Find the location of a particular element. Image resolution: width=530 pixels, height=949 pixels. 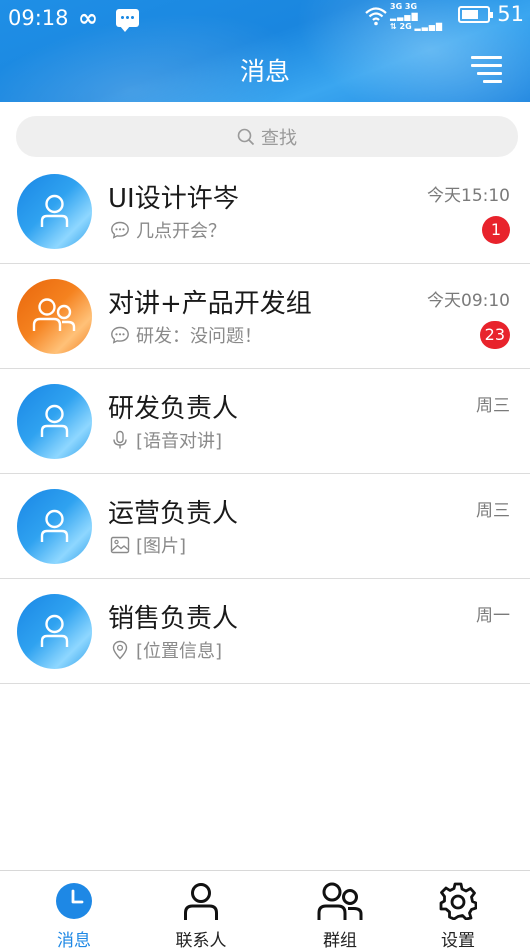

gear-icon is located at coordinates (458, 901).